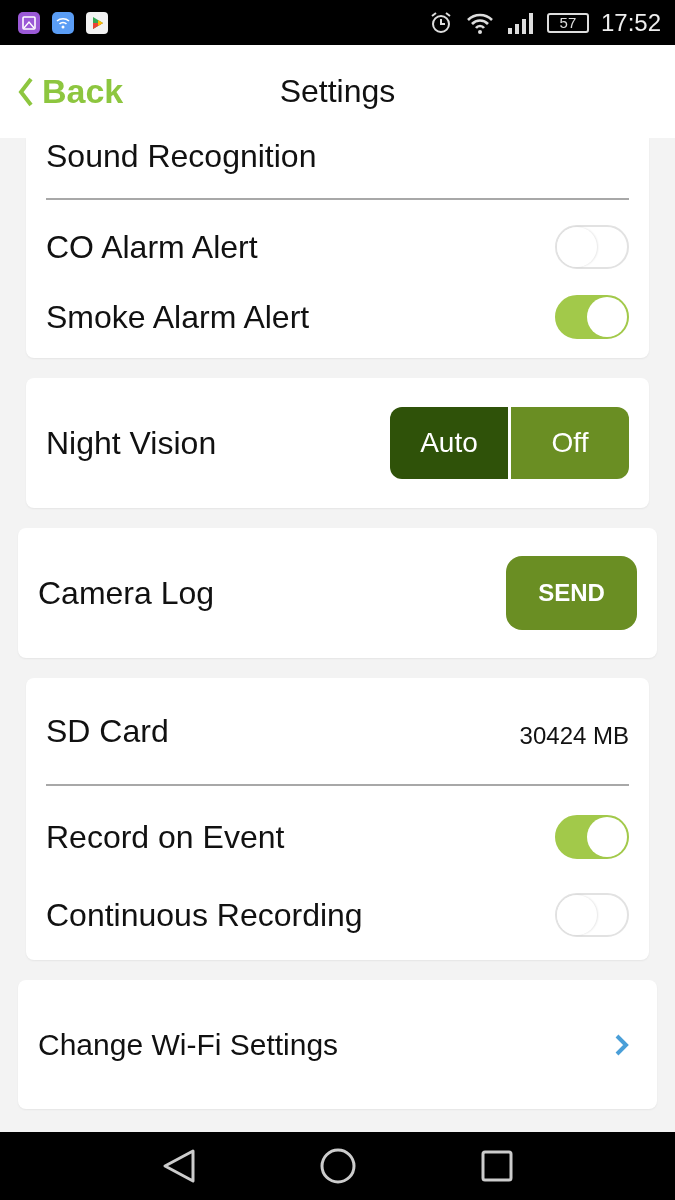 Image resolution: width=675 pixels, height=1200 pixels. I want to click on play-store-icon, so click(97, 22).